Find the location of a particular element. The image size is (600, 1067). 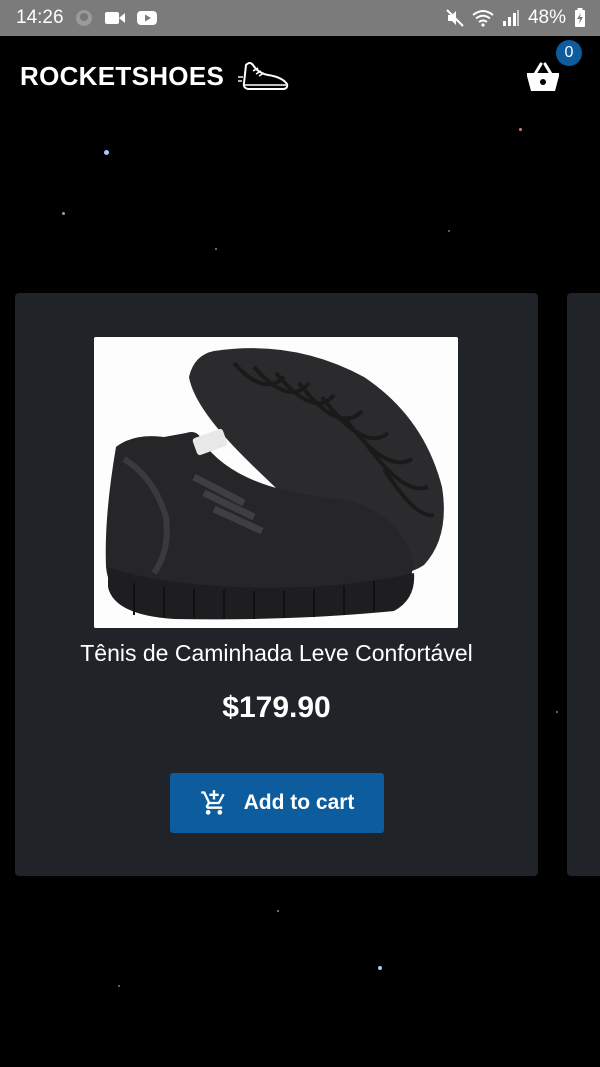

wifi-icon is located at coordinates (483, 18).